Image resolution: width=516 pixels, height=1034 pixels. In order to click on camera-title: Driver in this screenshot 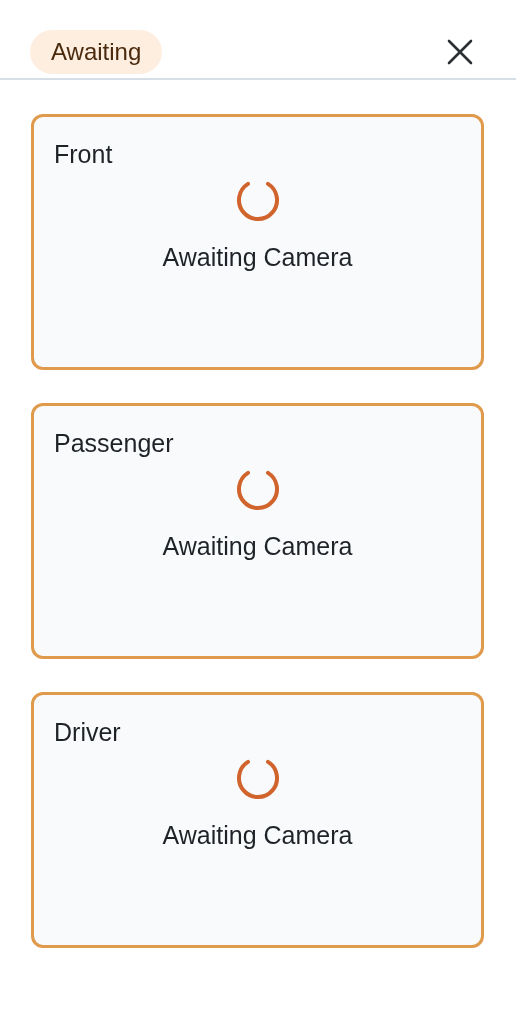, I will do `click(87, 732)`.